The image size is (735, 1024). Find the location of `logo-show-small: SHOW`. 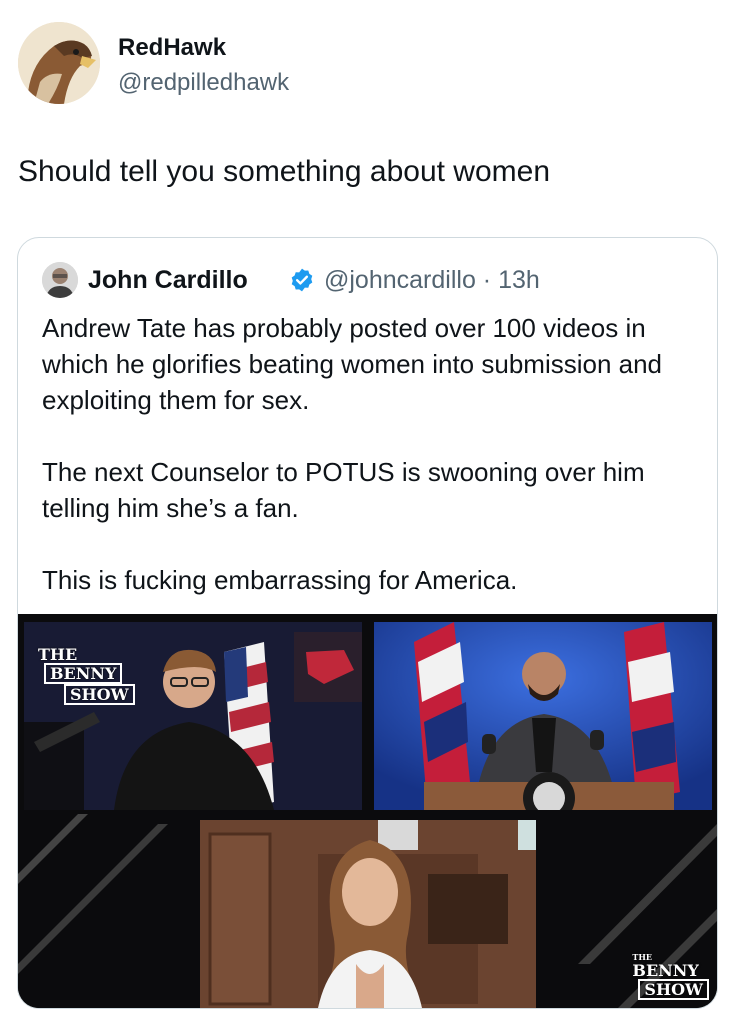

logo-show-small: SHOW is located at coordinates (673, 989).